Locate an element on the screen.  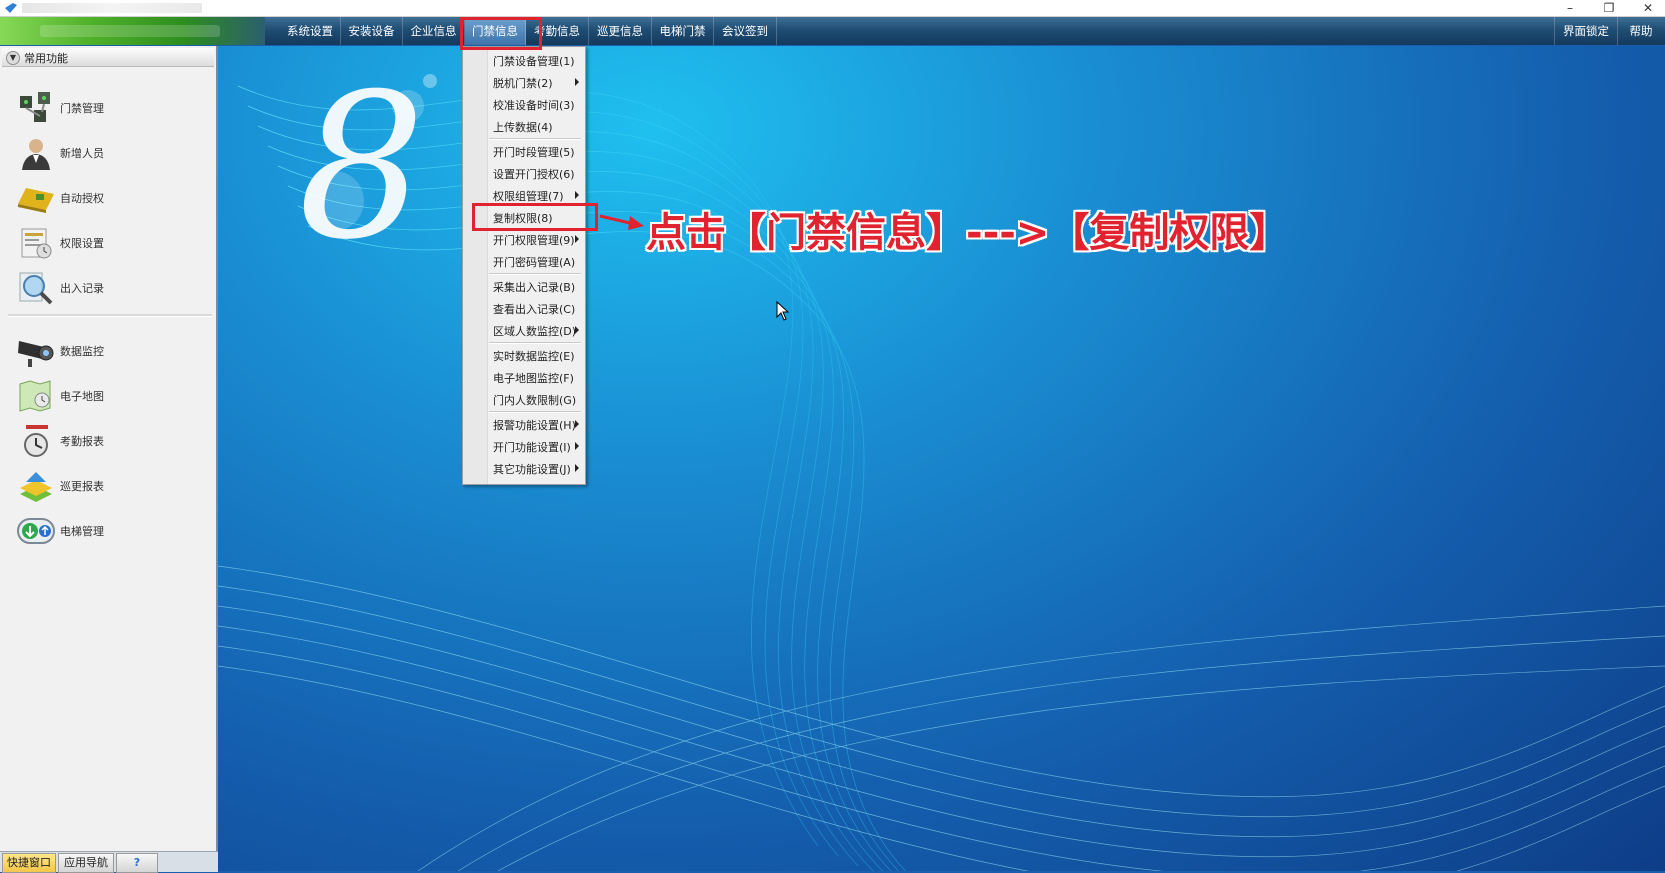
menu-item-offline-access: 脱机门禁(2) is located at coordinates (524, 82).